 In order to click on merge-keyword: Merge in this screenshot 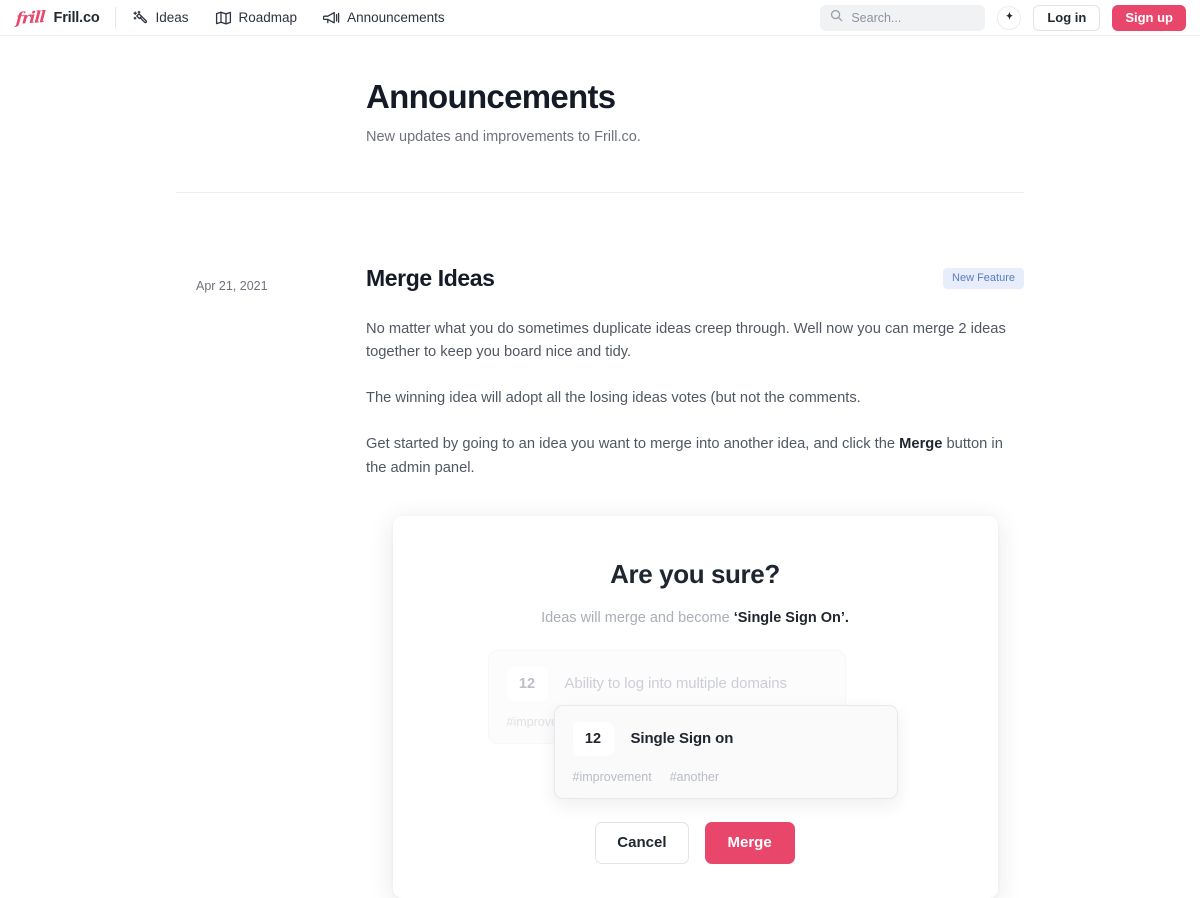, I will do `click(921, 443)`.